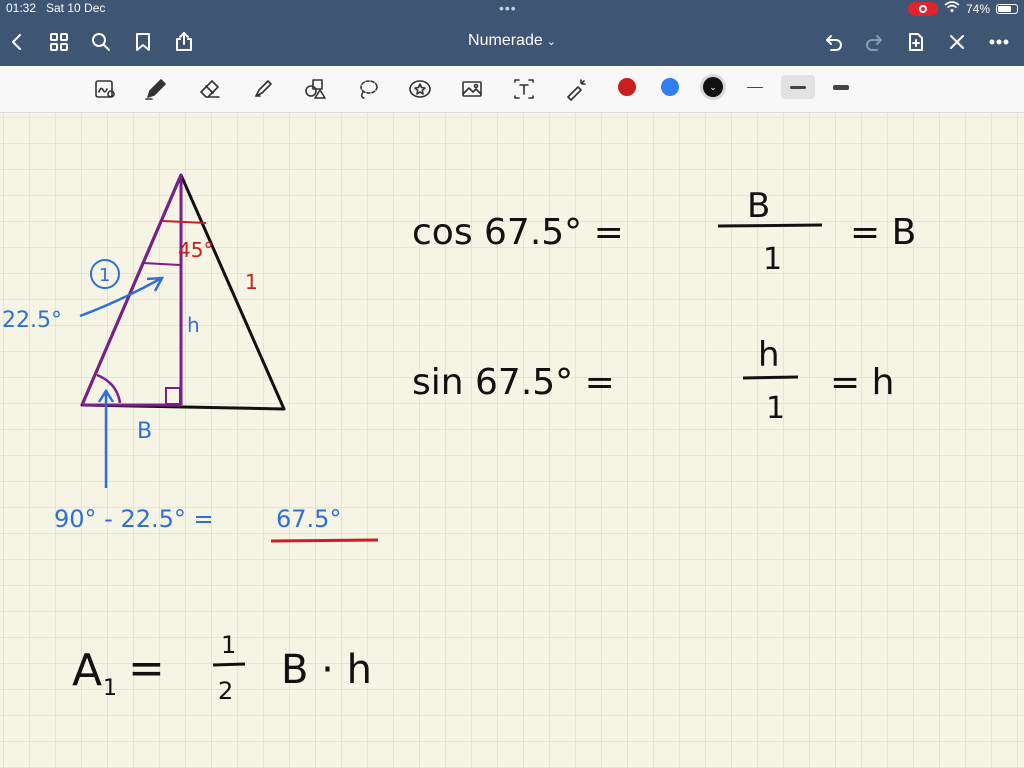  I want to click on pen-tool, so click(156, 89).